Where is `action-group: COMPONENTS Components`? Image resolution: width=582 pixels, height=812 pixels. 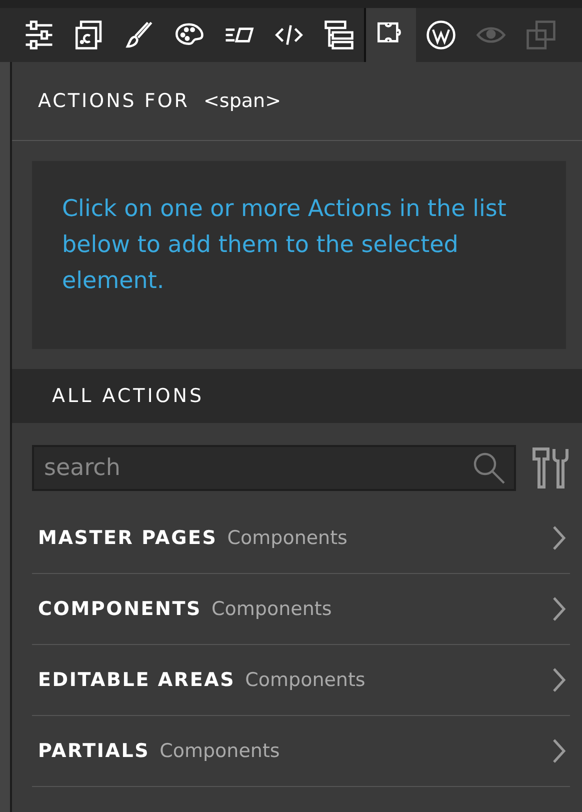
action-group: COMPONENTS Components is located at coordinates (301, 609).